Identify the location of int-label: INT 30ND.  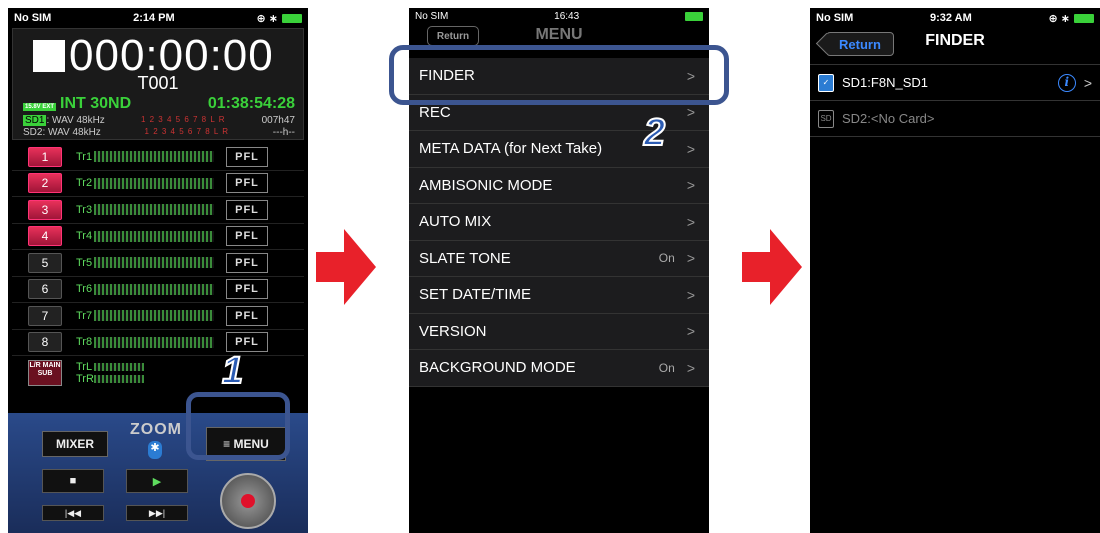
(96, 103).